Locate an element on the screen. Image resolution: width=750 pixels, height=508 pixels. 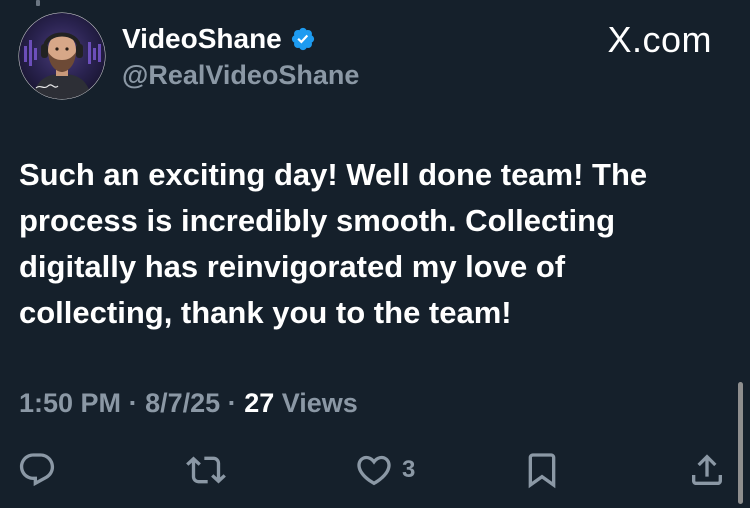
avatar-image is located at coordinates (62, 56).